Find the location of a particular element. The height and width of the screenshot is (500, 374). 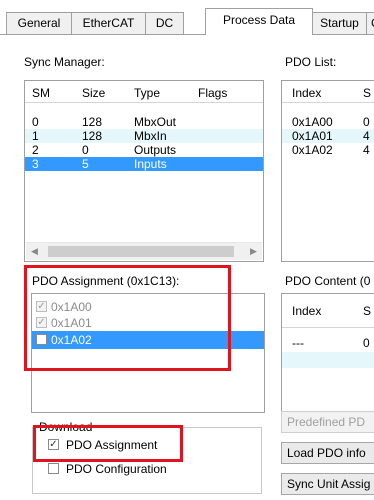

pdo-configuration-option-label: PDO Configuration is located at coordinates (116, 469).